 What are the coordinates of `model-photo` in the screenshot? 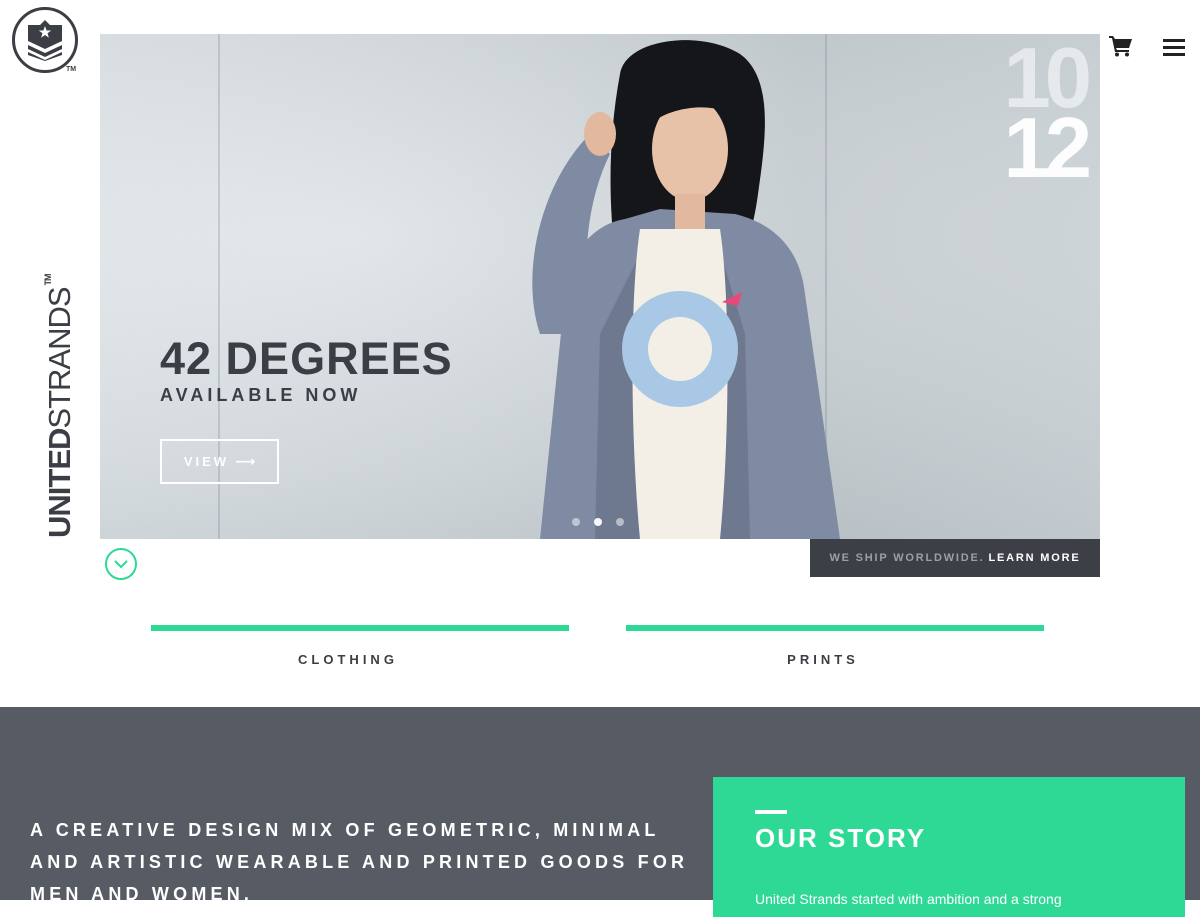 It's located at (686, 289).